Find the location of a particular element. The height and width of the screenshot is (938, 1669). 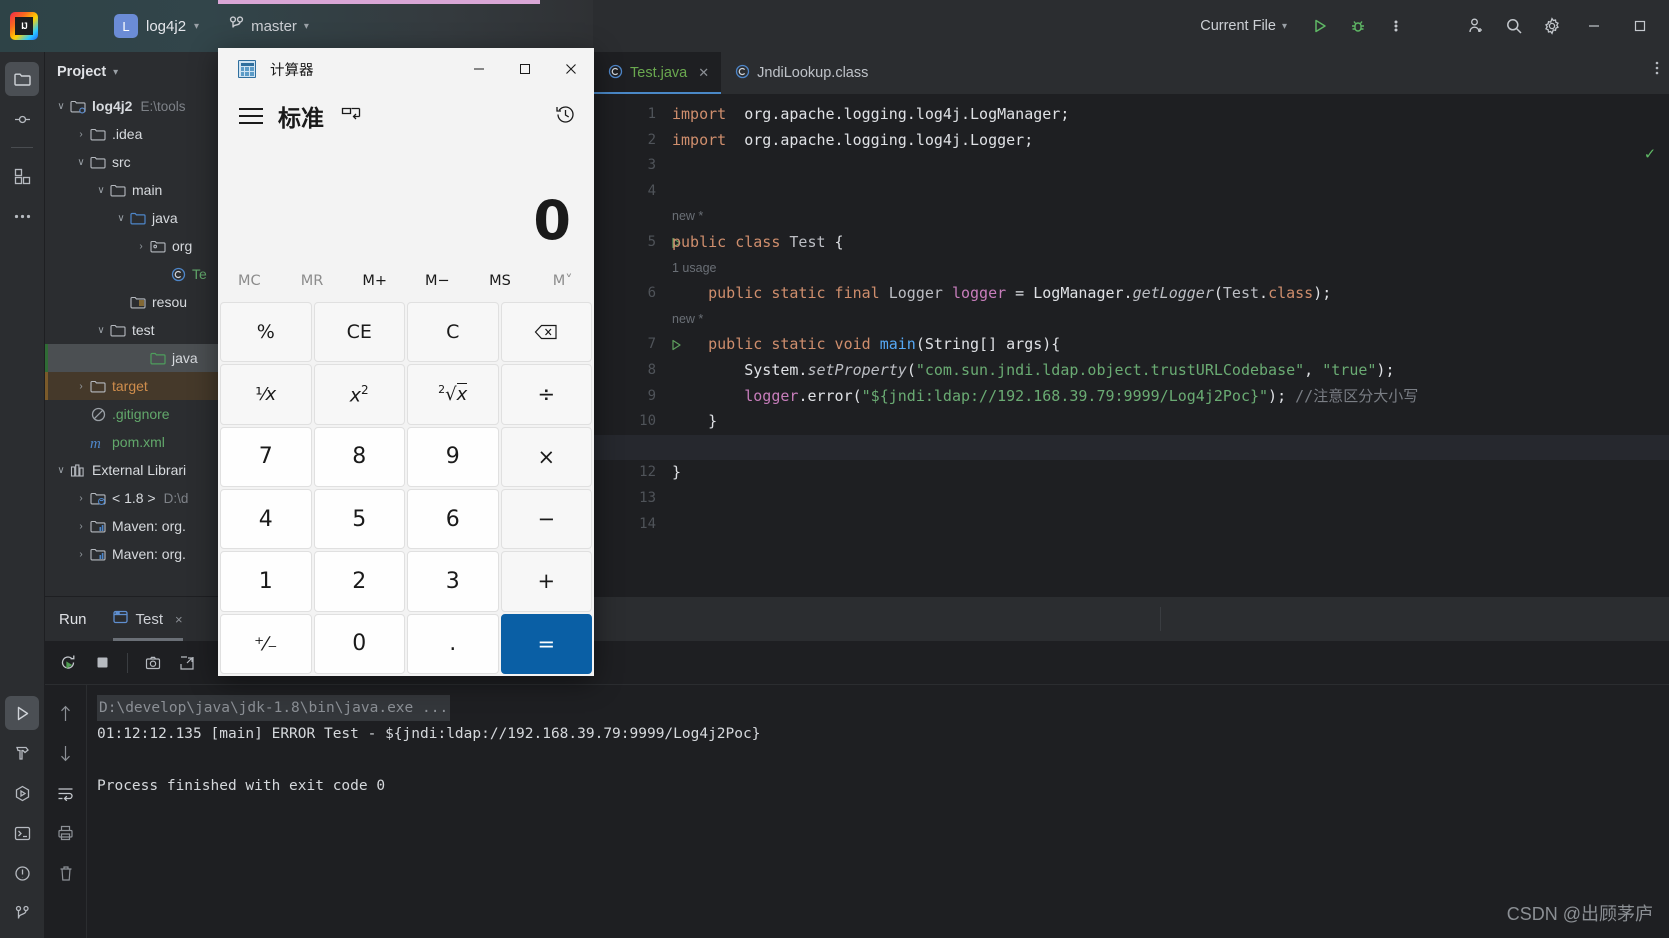

calc-key-add: + is located at coordinates (546, 581).